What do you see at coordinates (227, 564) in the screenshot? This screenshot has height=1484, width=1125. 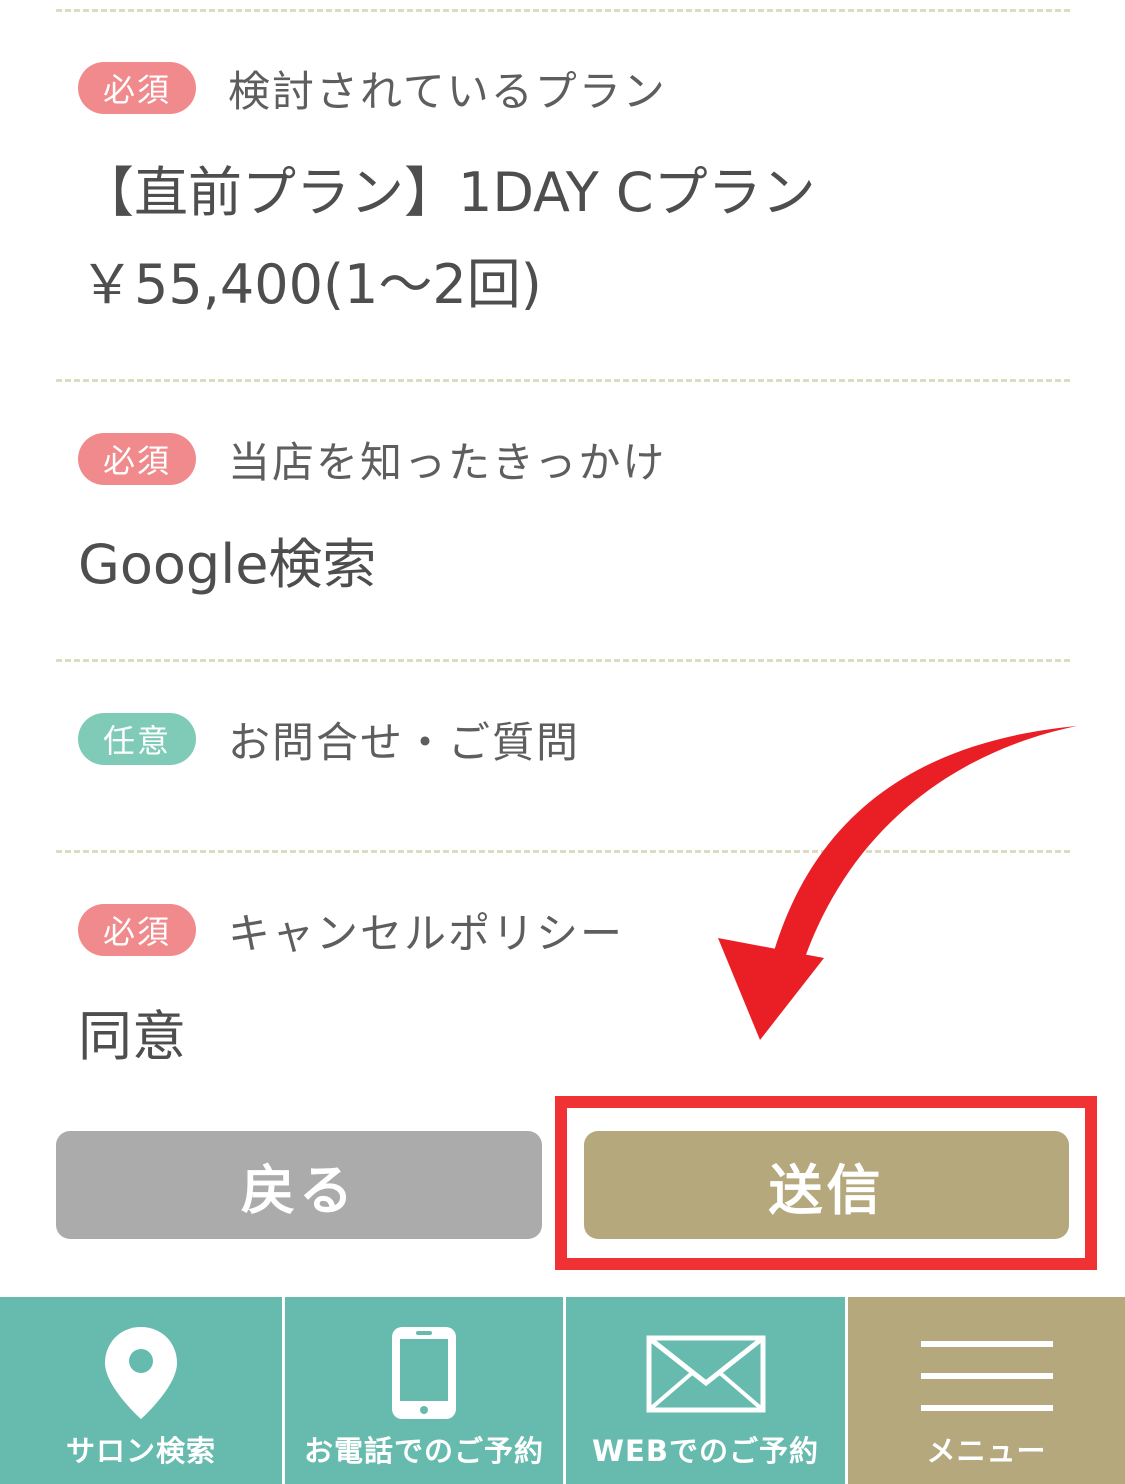 I see `source-value: Google検索` at bounding box center [227, 564].